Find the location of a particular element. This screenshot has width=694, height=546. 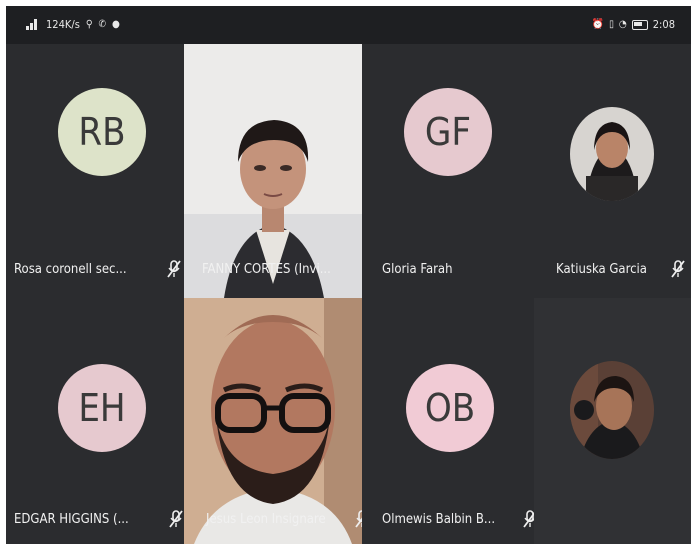

participant-tile-gloria: GF Gloria Farah is located at coordinates (448, 171).